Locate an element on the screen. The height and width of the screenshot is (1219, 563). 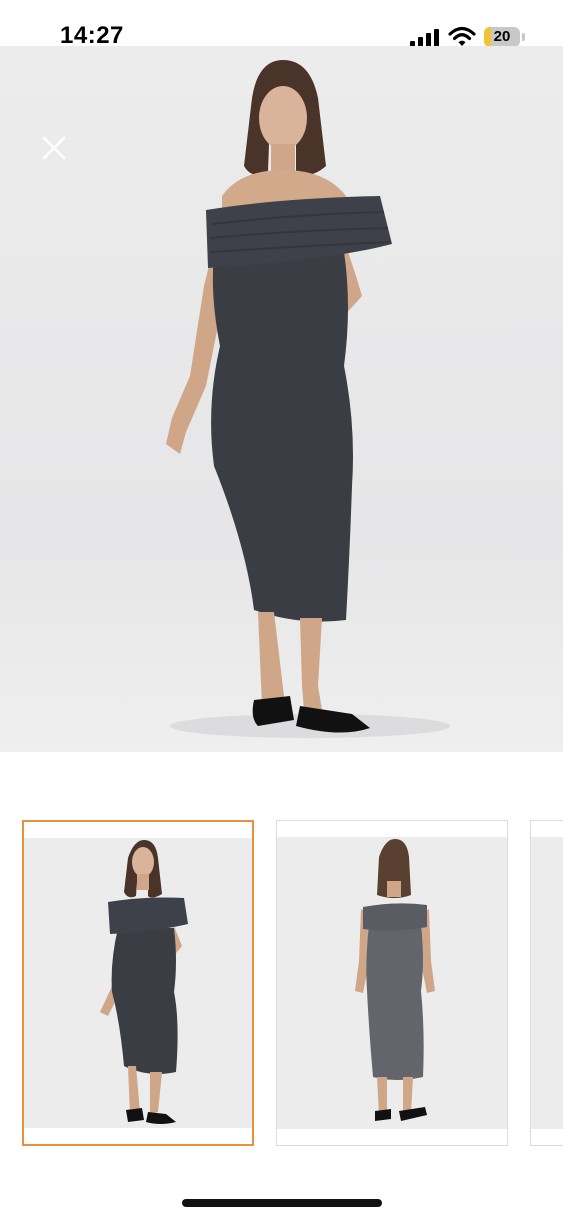
dress-body is located at coordinates (282, 437).